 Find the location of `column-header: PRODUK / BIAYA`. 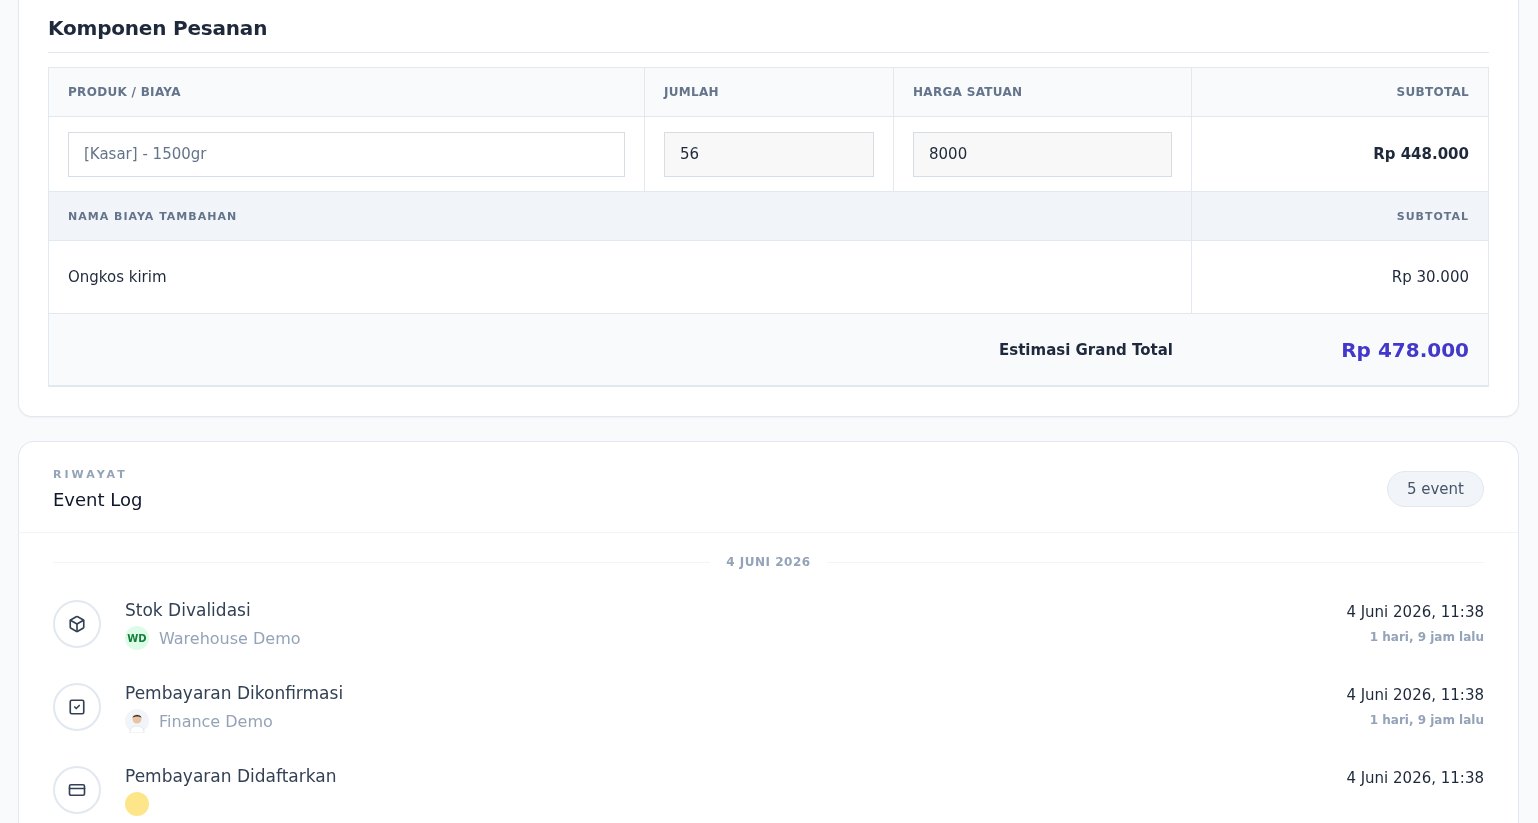

column-header: PRODUK / BIAYA is located at coordinates (124, 92).